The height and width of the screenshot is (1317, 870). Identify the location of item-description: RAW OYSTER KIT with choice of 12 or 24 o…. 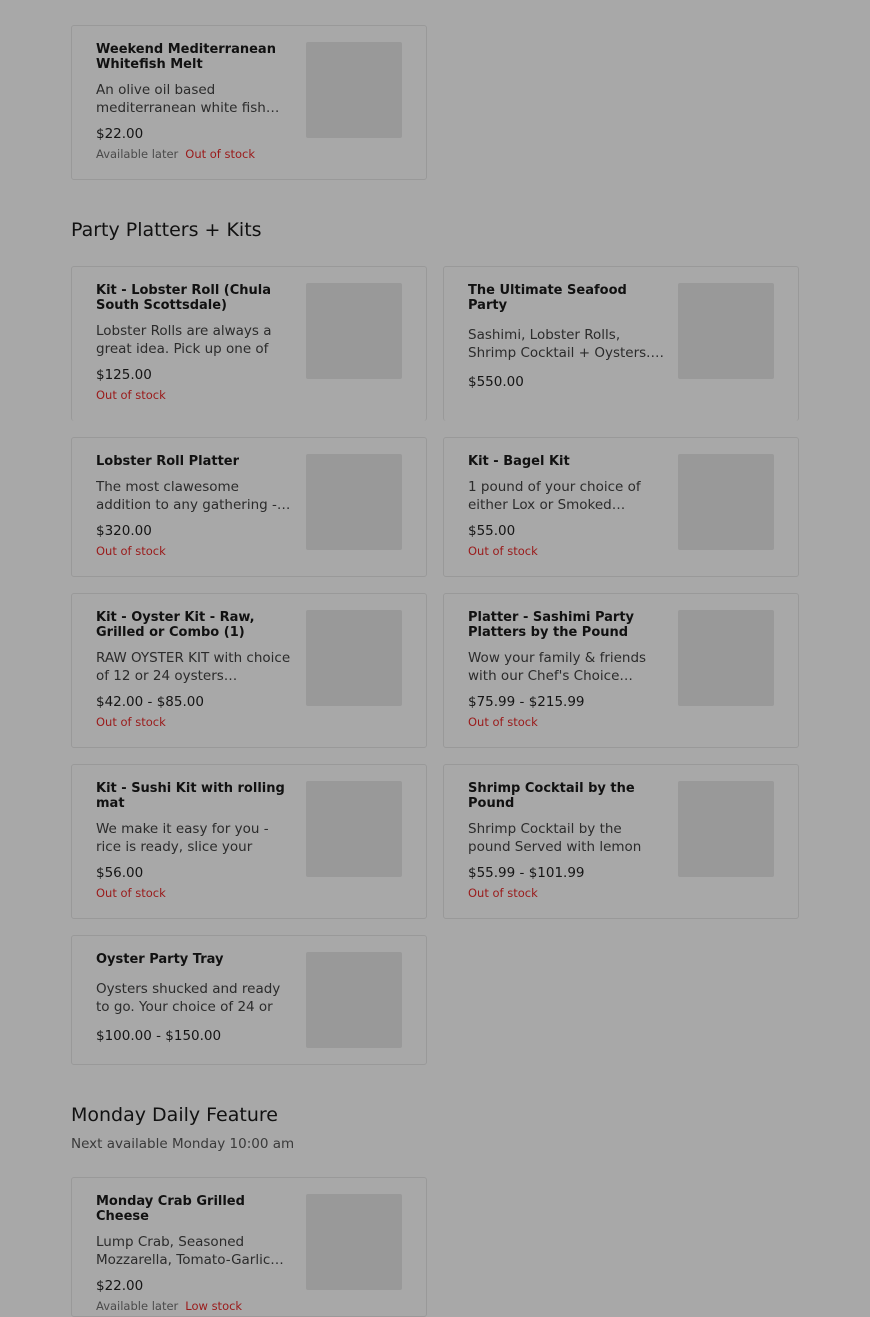
(193, 667).